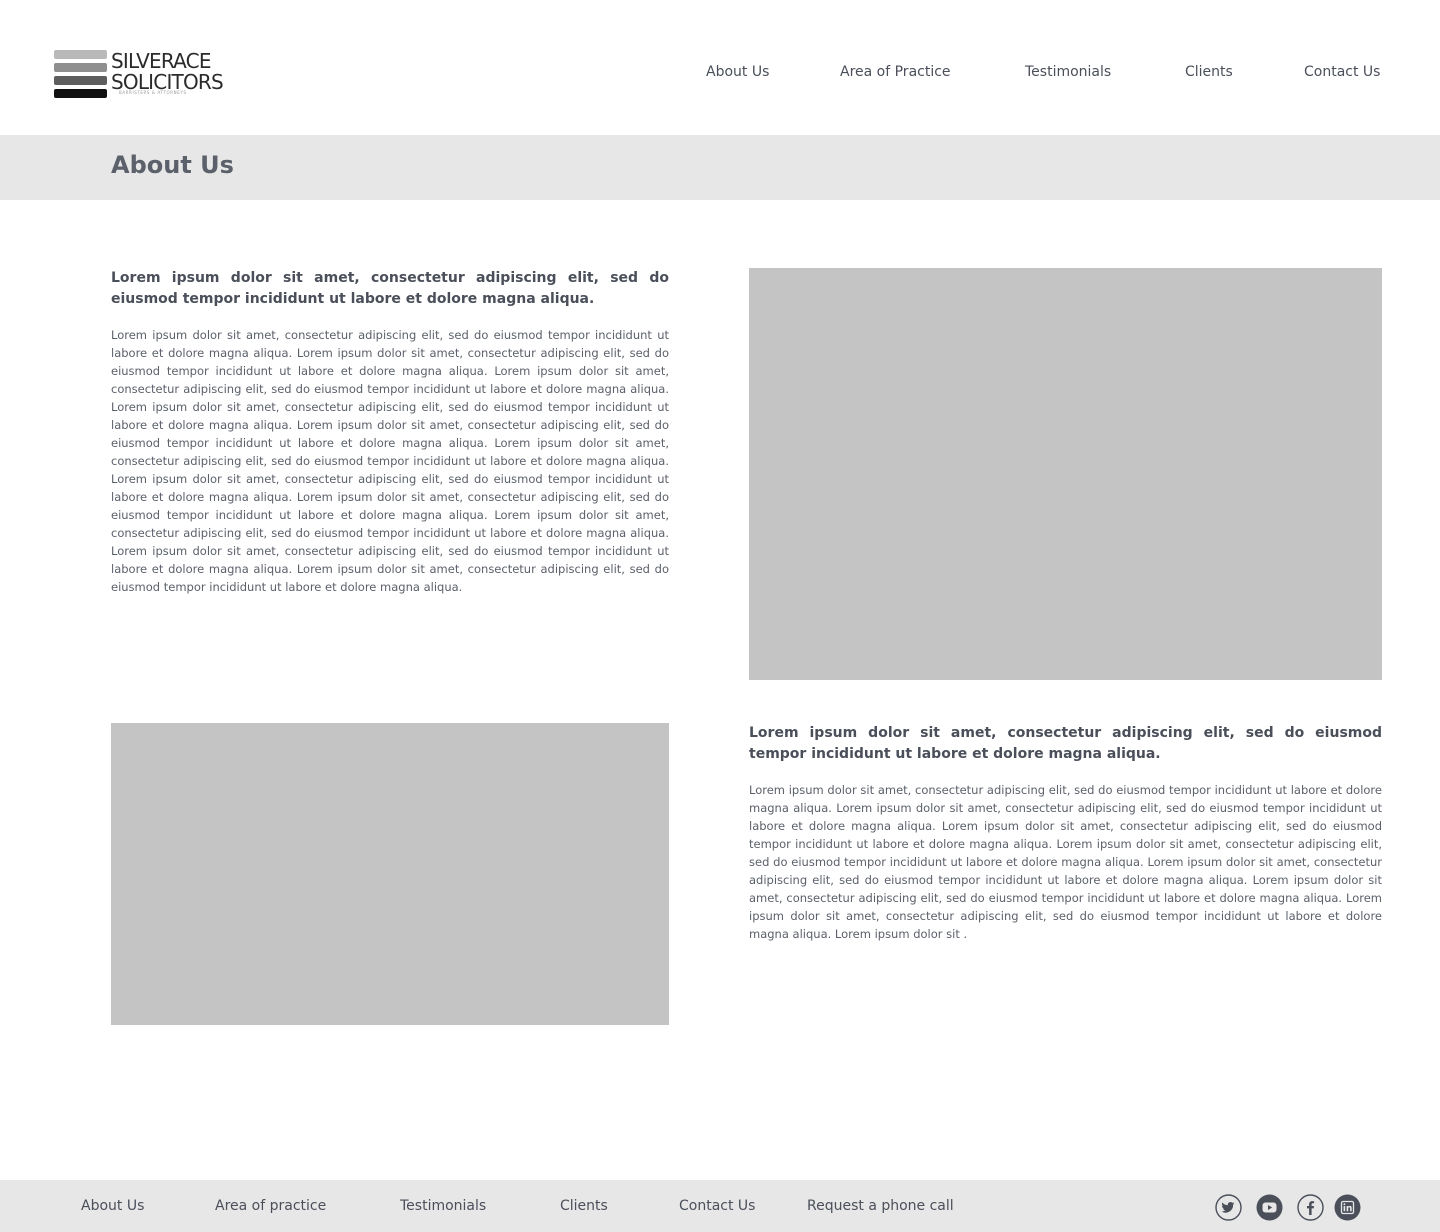 Image resolution: width=1440 pixels, height=1232 pixels. What do you see at coordinates (270, 1206) in the screenshot?
I see `footer-link-area-of-practice: Area of practice` at bounding box center [270, 1206].